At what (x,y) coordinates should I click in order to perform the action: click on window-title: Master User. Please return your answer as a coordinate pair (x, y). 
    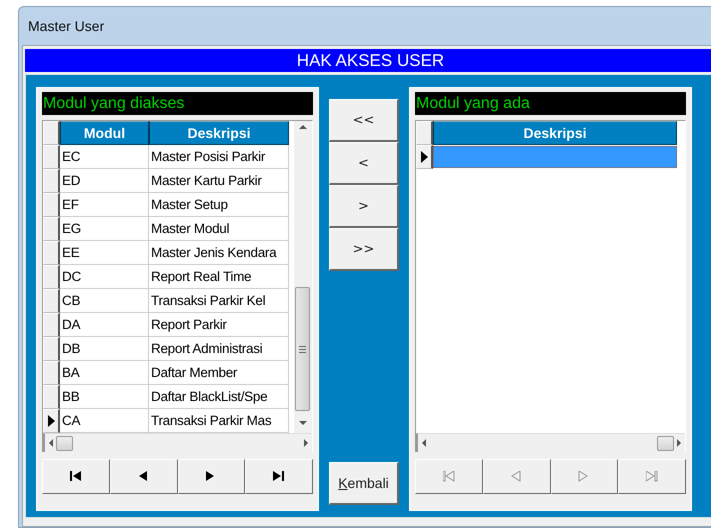
    Looking at the image, I should click on (66, 26).